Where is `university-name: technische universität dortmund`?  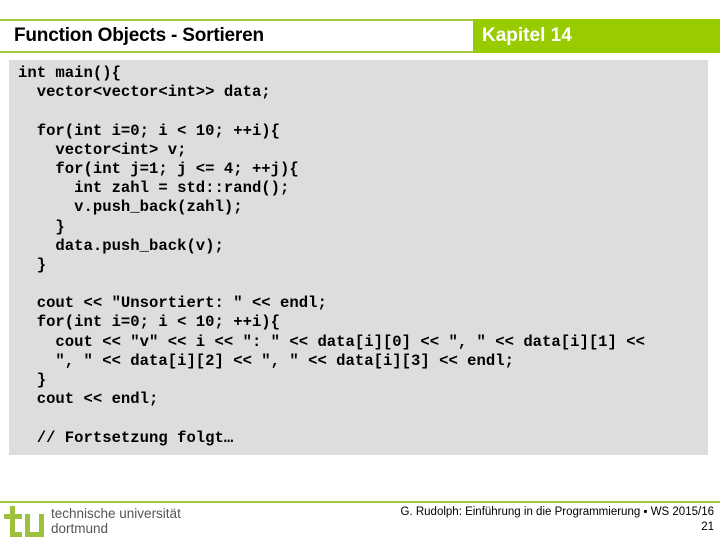
university-name: technische universität dortmund is located at coordinates (116, 521).